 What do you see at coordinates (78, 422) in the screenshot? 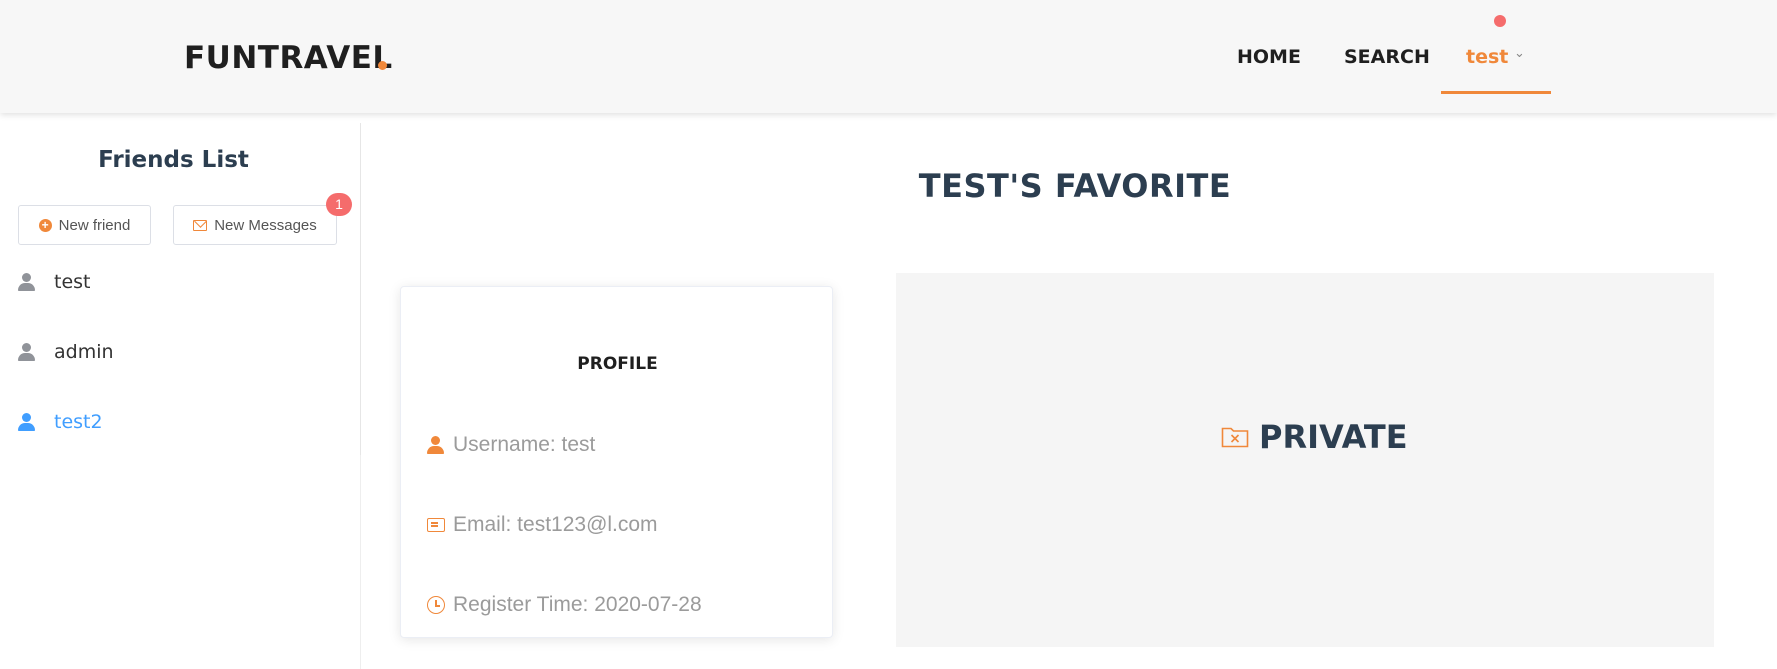
I see `friend-name: test2` at bounding box center [78, 422].